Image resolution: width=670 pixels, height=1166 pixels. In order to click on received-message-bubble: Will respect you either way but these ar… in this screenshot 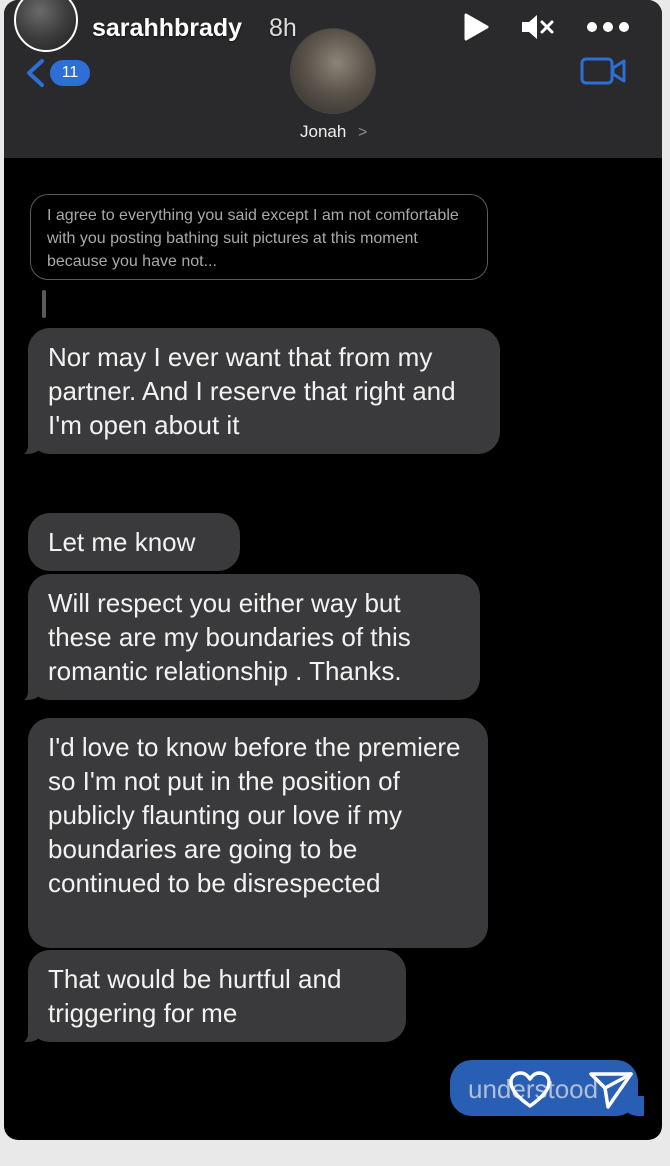, I will do `click(247, 638)`.